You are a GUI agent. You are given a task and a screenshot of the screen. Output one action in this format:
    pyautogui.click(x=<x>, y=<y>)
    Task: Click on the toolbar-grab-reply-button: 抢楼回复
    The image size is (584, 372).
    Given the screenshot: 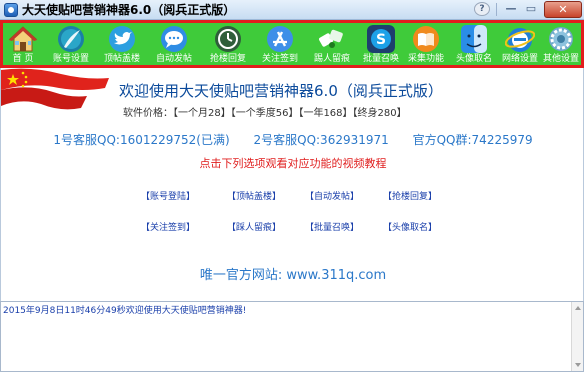 What is the action you would take?
    pyautogui.click(x=228, y=44)
    